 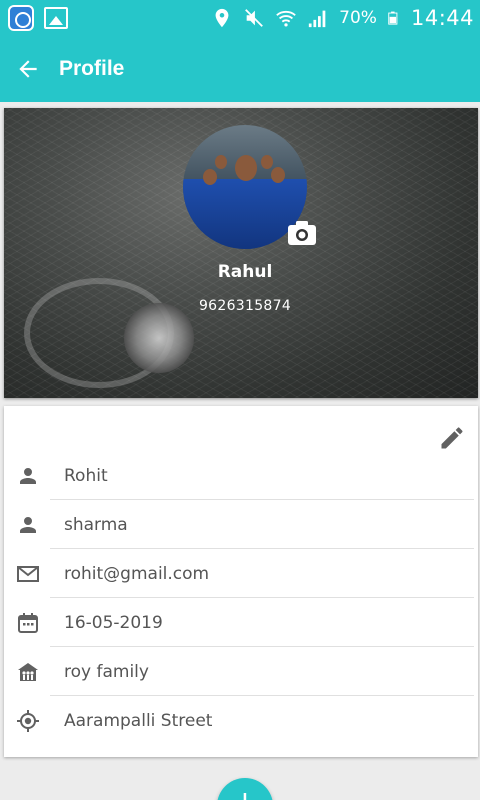 I want to click on family-icon, so click(x=28, y=672).